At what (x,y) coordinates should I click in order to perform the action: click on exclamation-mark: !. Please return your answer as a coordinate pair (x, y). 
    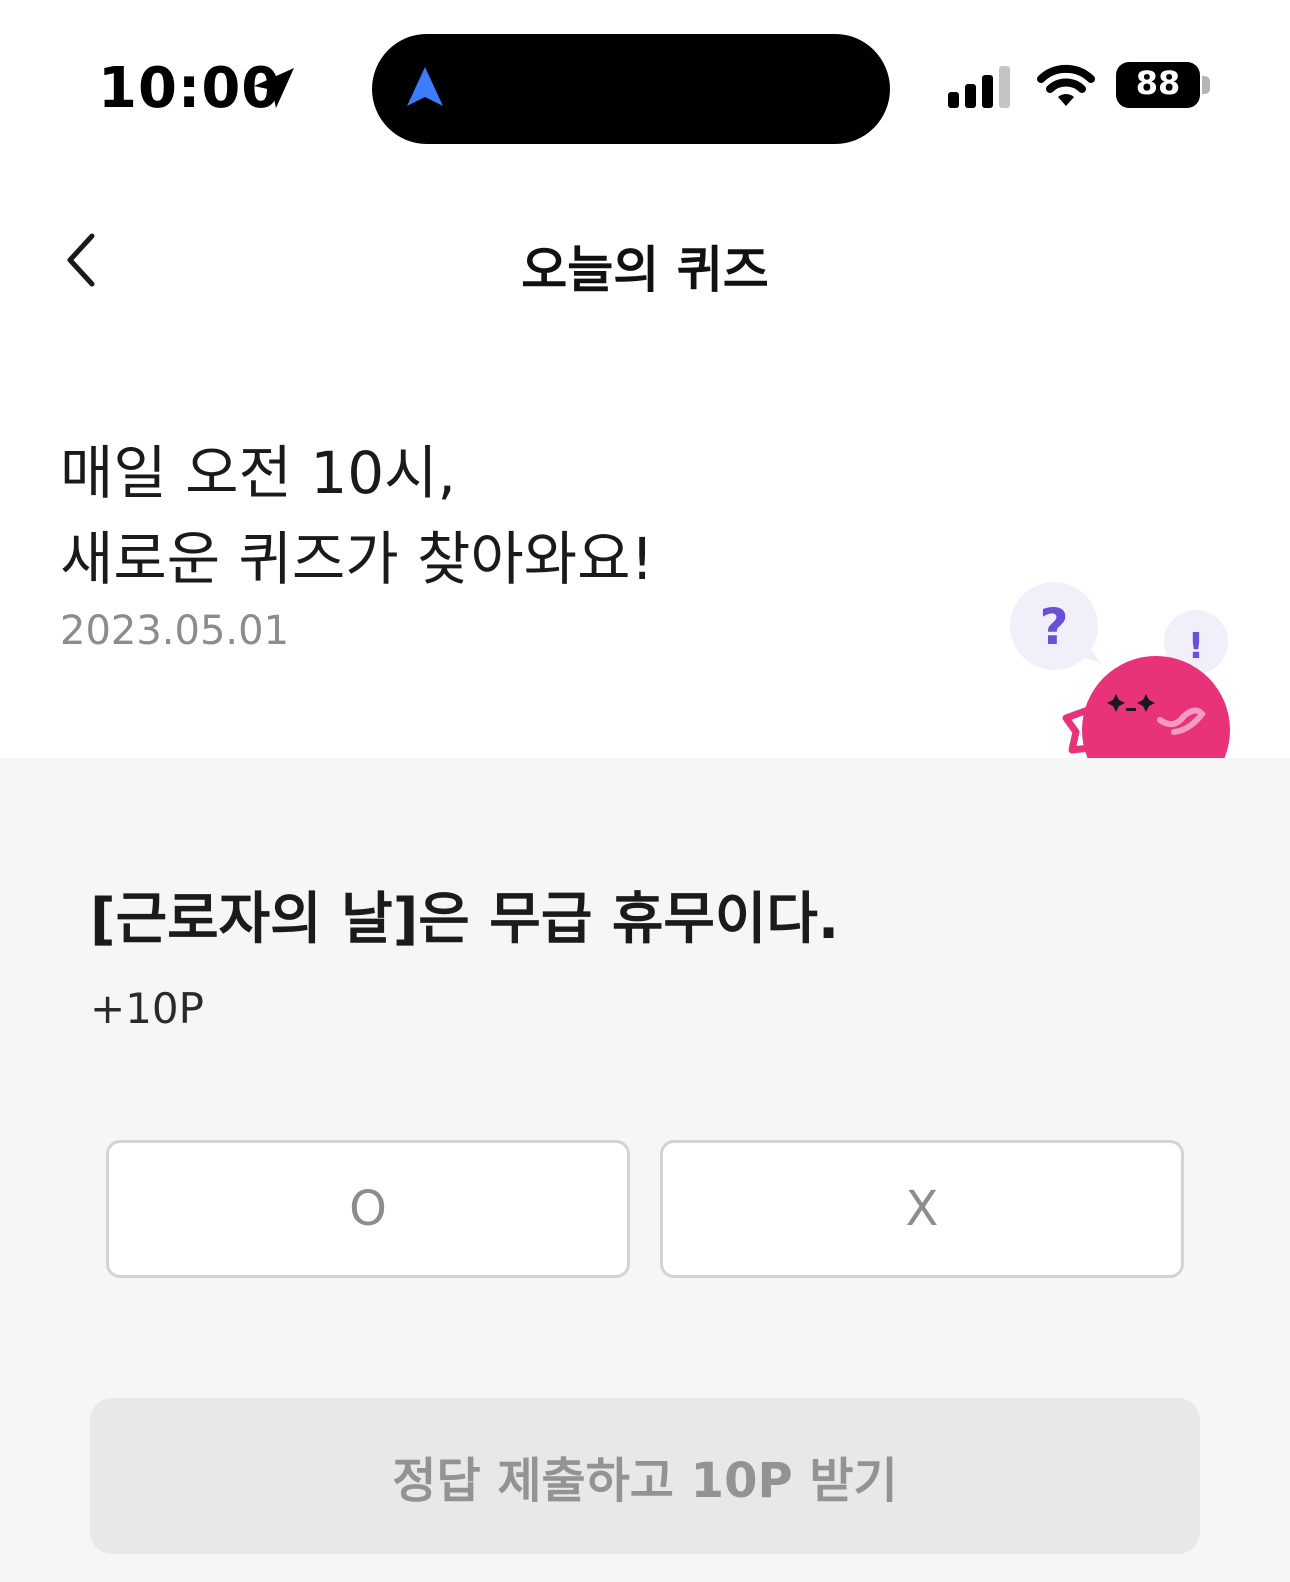
    Looking at the image, I should click on (1196, 646).